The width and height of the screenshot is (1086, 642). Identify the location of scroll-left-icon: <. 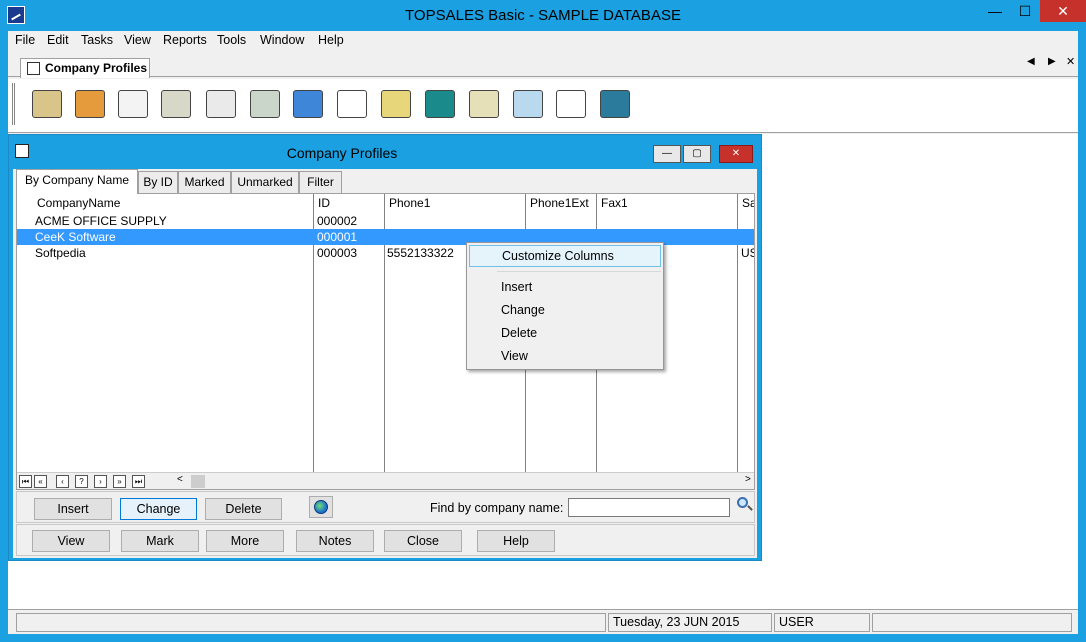
(180, 479).